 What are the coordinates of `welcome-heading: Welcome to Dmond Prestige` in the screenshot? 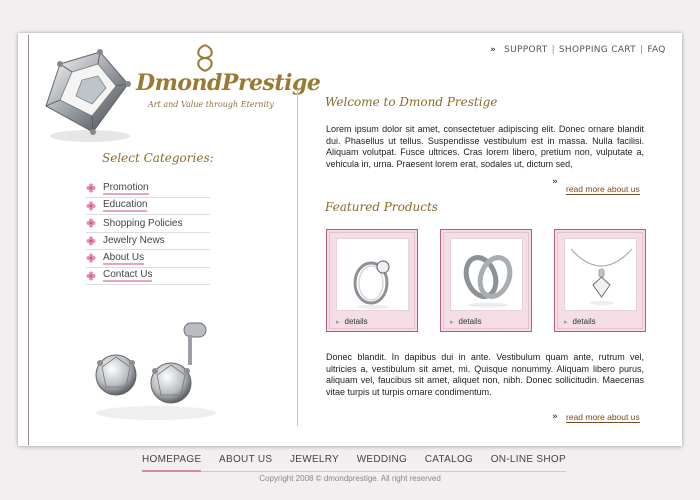 It's located at (411, 102).